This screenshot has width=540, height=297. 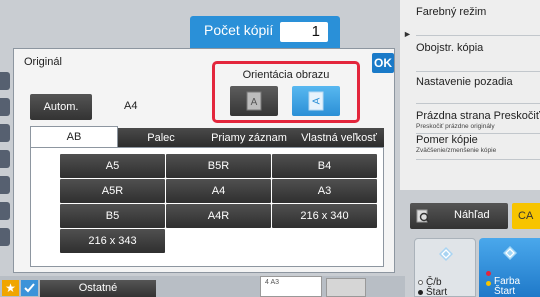 What do you see at coordinates (478, 57) in the screenshot?
I see `setting-duplex: Obojstr. kópia` at bounding box center [478, 57].